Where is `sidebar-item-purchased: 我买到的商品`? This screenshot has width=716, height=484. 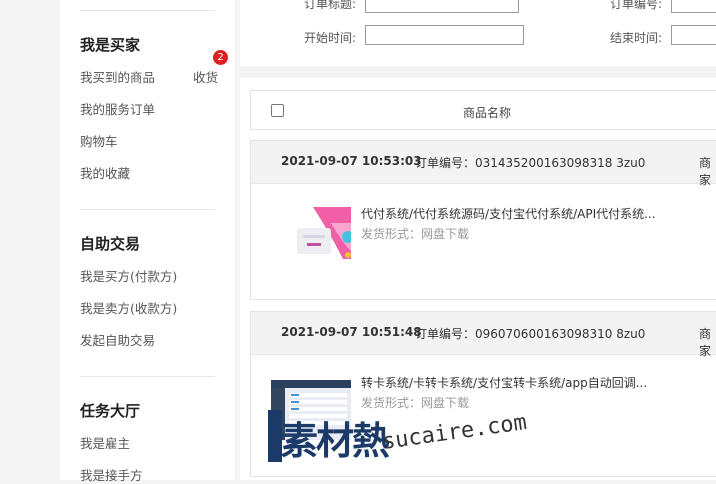 sidebar-item-purchased: 我买到的商品 is located at coordinates (117, 76).